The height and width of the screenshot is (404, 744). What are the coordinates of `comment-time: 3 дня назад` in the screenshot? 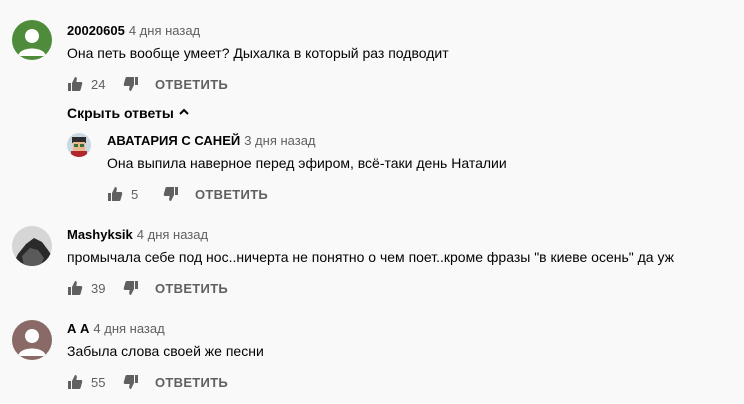 It's located at (279, 140).